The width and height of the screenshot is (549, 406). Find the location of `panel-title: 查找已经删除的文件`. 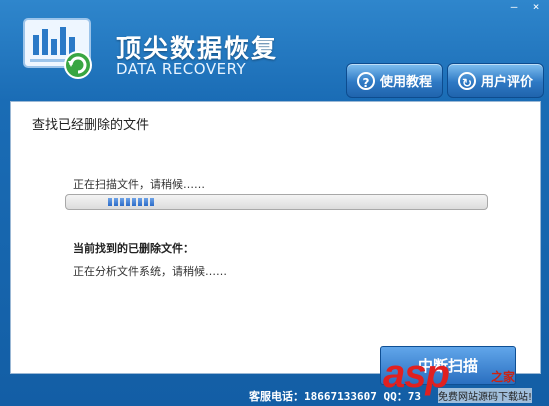

panel-title: 查找已经删除的文件 is located at coordinates (91, 125).